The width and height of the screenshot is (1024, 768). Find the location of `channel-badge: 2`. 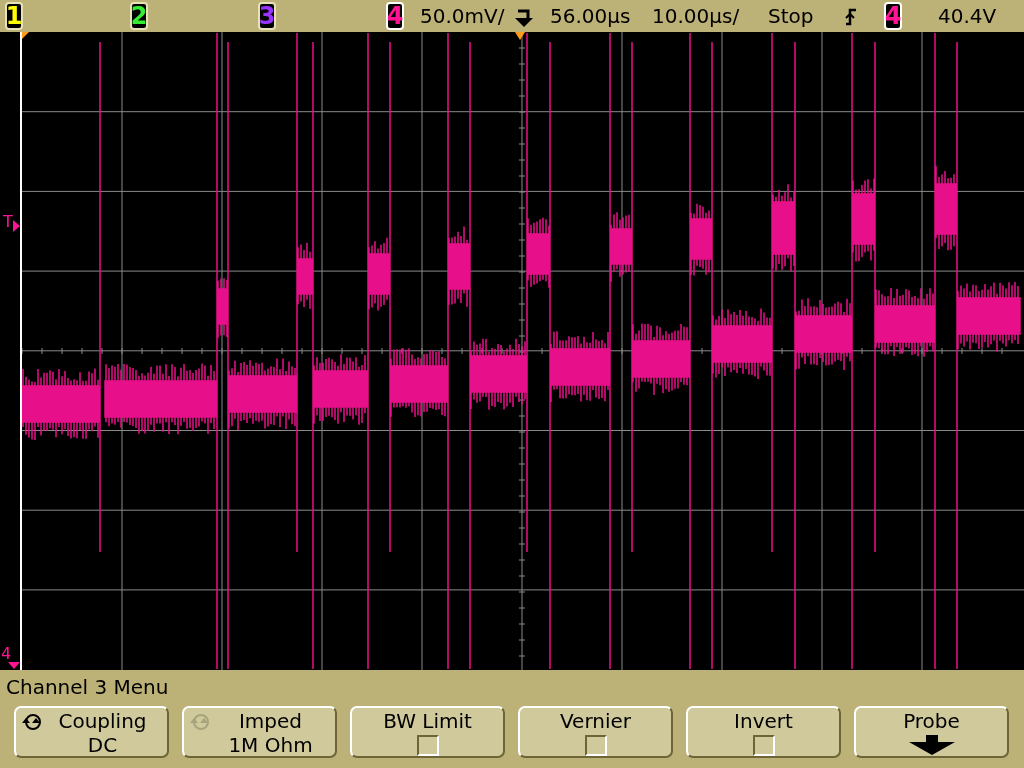

channel-badge: 2 is located at coordinates (139, 16).